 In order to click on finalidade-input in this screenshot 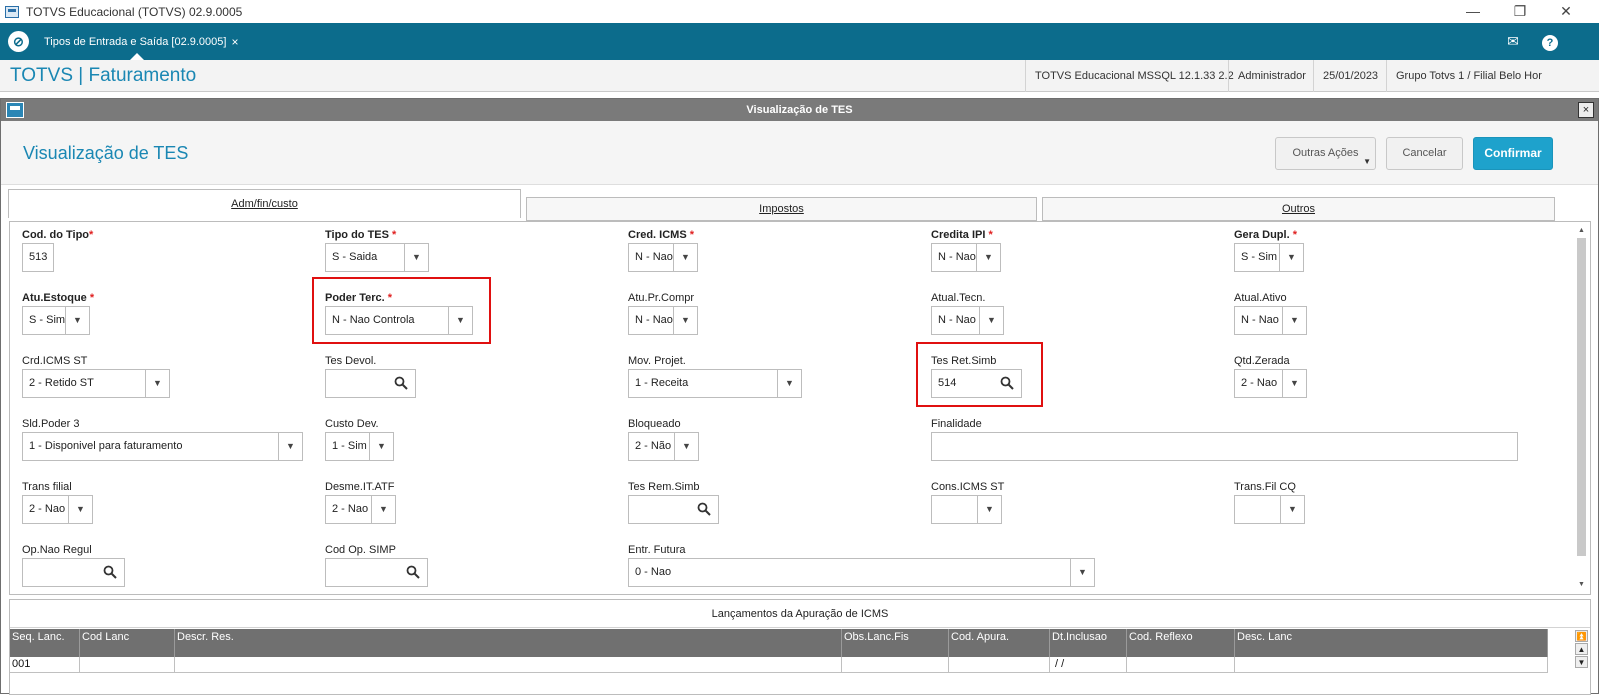, I will do `click(1224, 446)`.